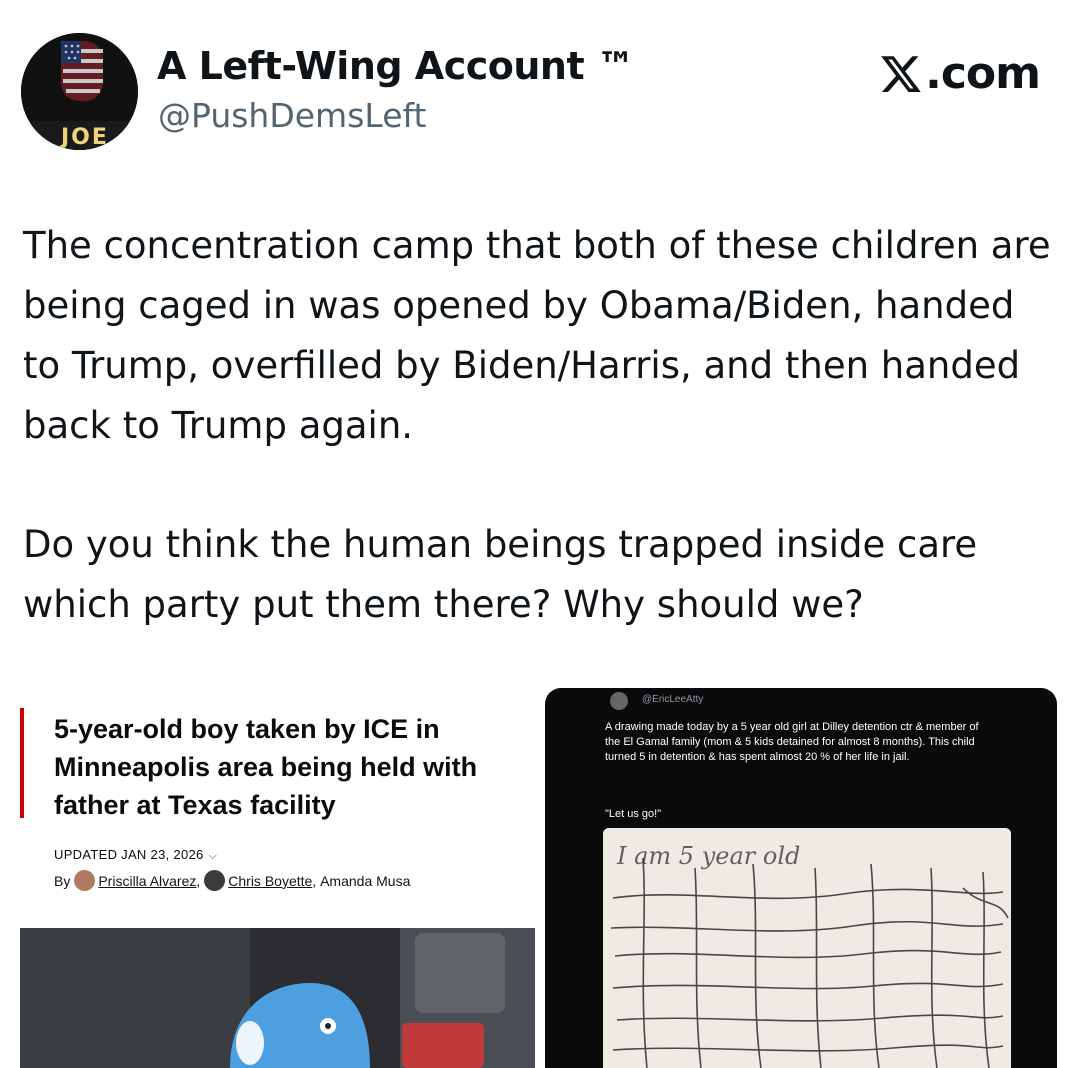 Image resolution: width=1080 pixels, height=1068 pixels. Describe the element at coordinates (396, 66) in the screenshot. I see `display-name: A Left-Wing Account ™` at that location.